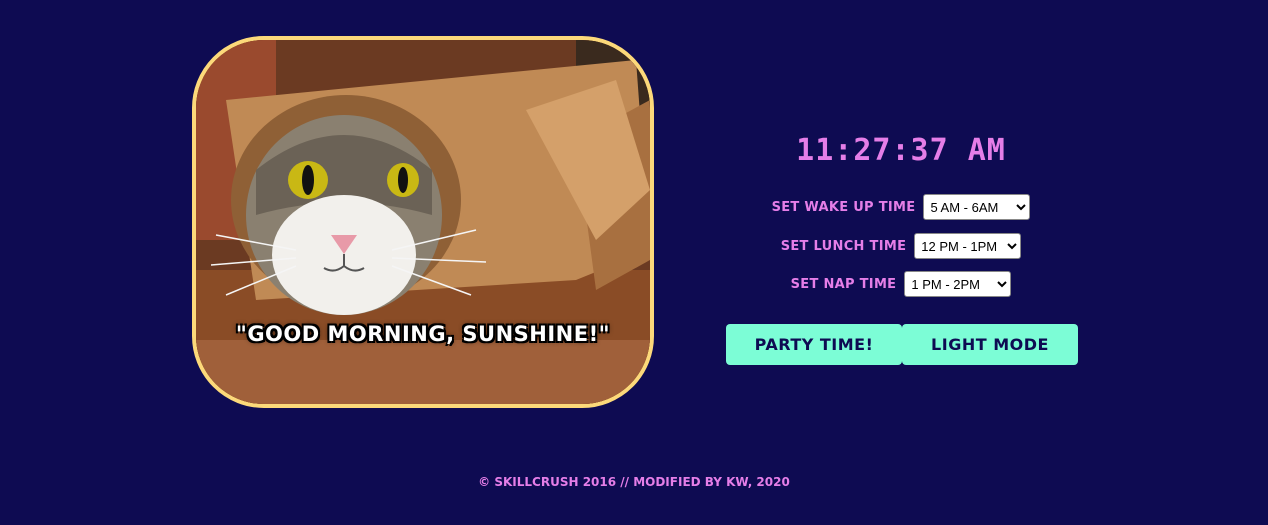  I want to click on nap-time-label: SET NAP TIME, so click(843, 284).